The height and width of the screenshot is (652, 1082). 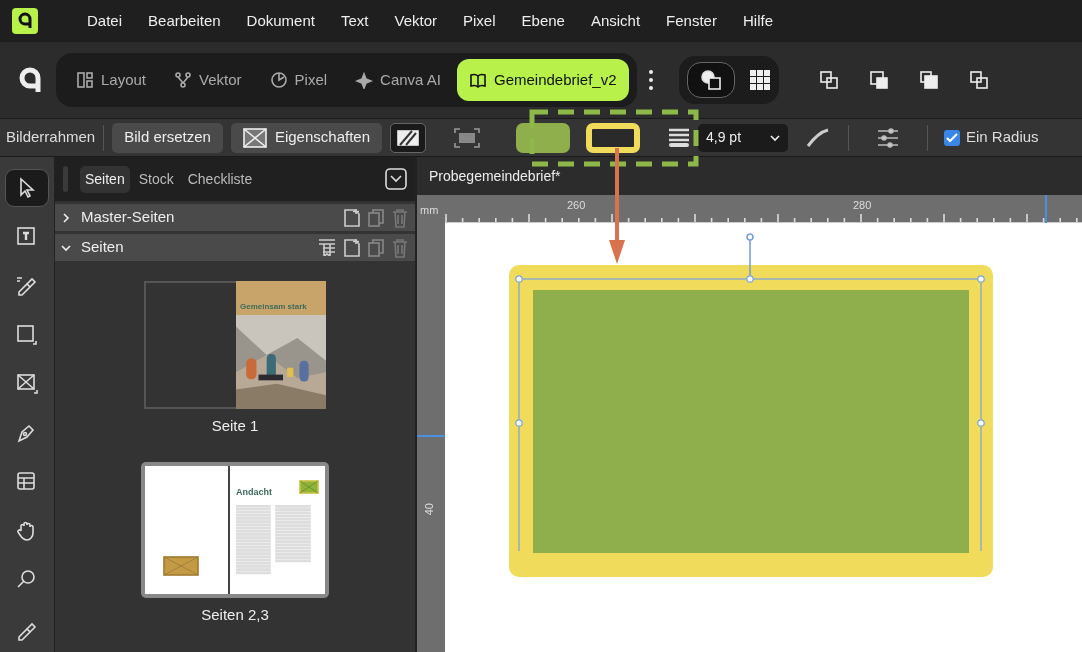 I want to click on stroke-swatch, so click(x=613, y=137).